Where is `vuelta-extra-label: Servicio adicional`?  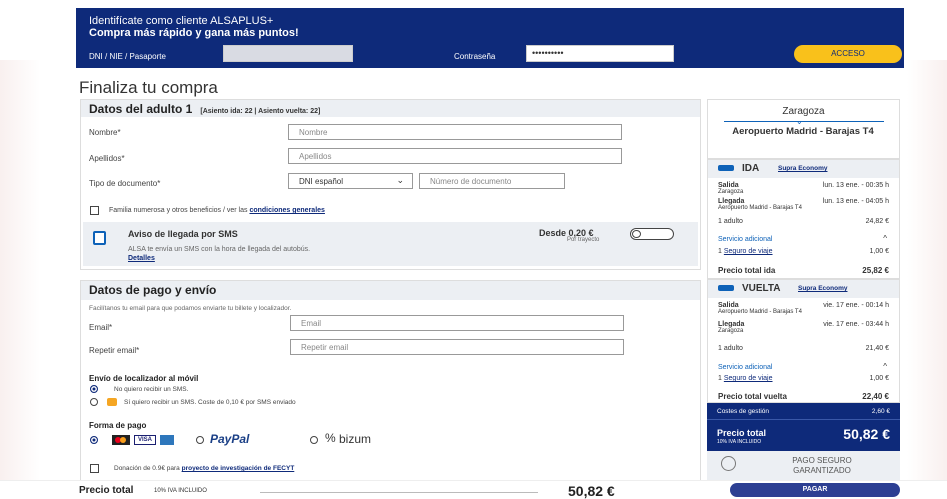 vuelta-extra-label: Servicio adicional is located at coordinates (745, 367).